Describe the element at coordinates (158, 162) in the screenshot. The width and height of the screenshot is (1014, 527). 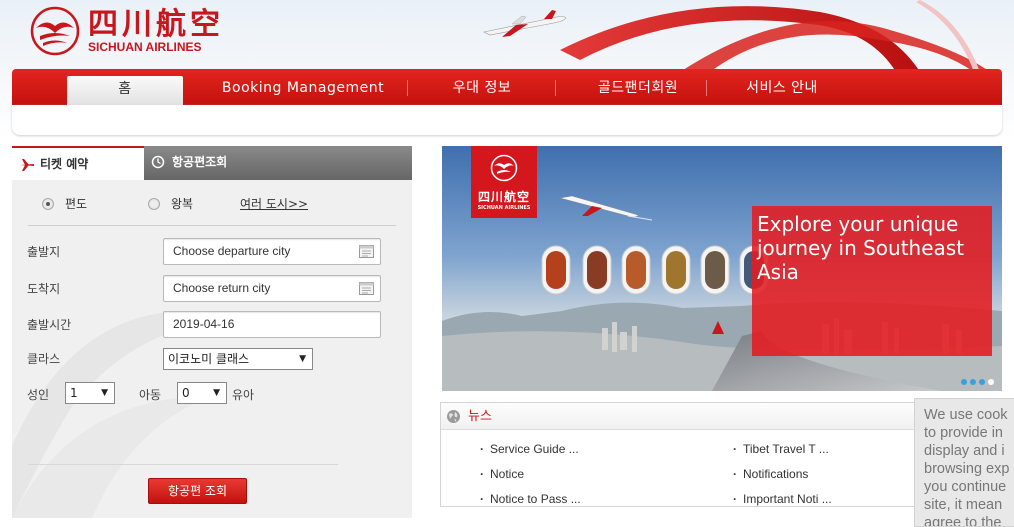
I see `clock-icon` at that location.